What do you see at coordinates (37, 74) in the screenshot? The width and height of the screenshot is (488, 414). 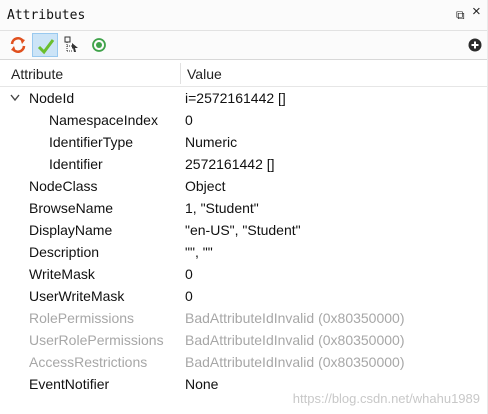 I see `column-header-attribute: Attribute` at bounding box center [37, 74].